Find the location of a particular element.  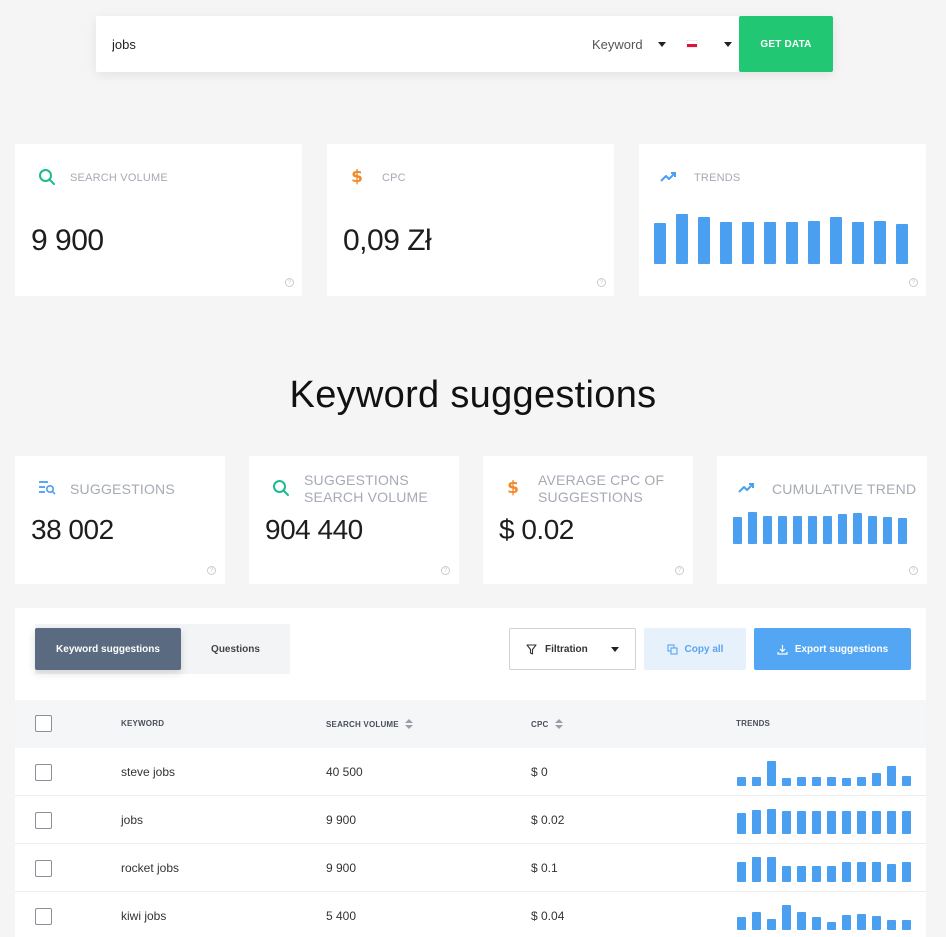

tab-bar: Keyword suggestions Questions is located at coordinates (162, 649).